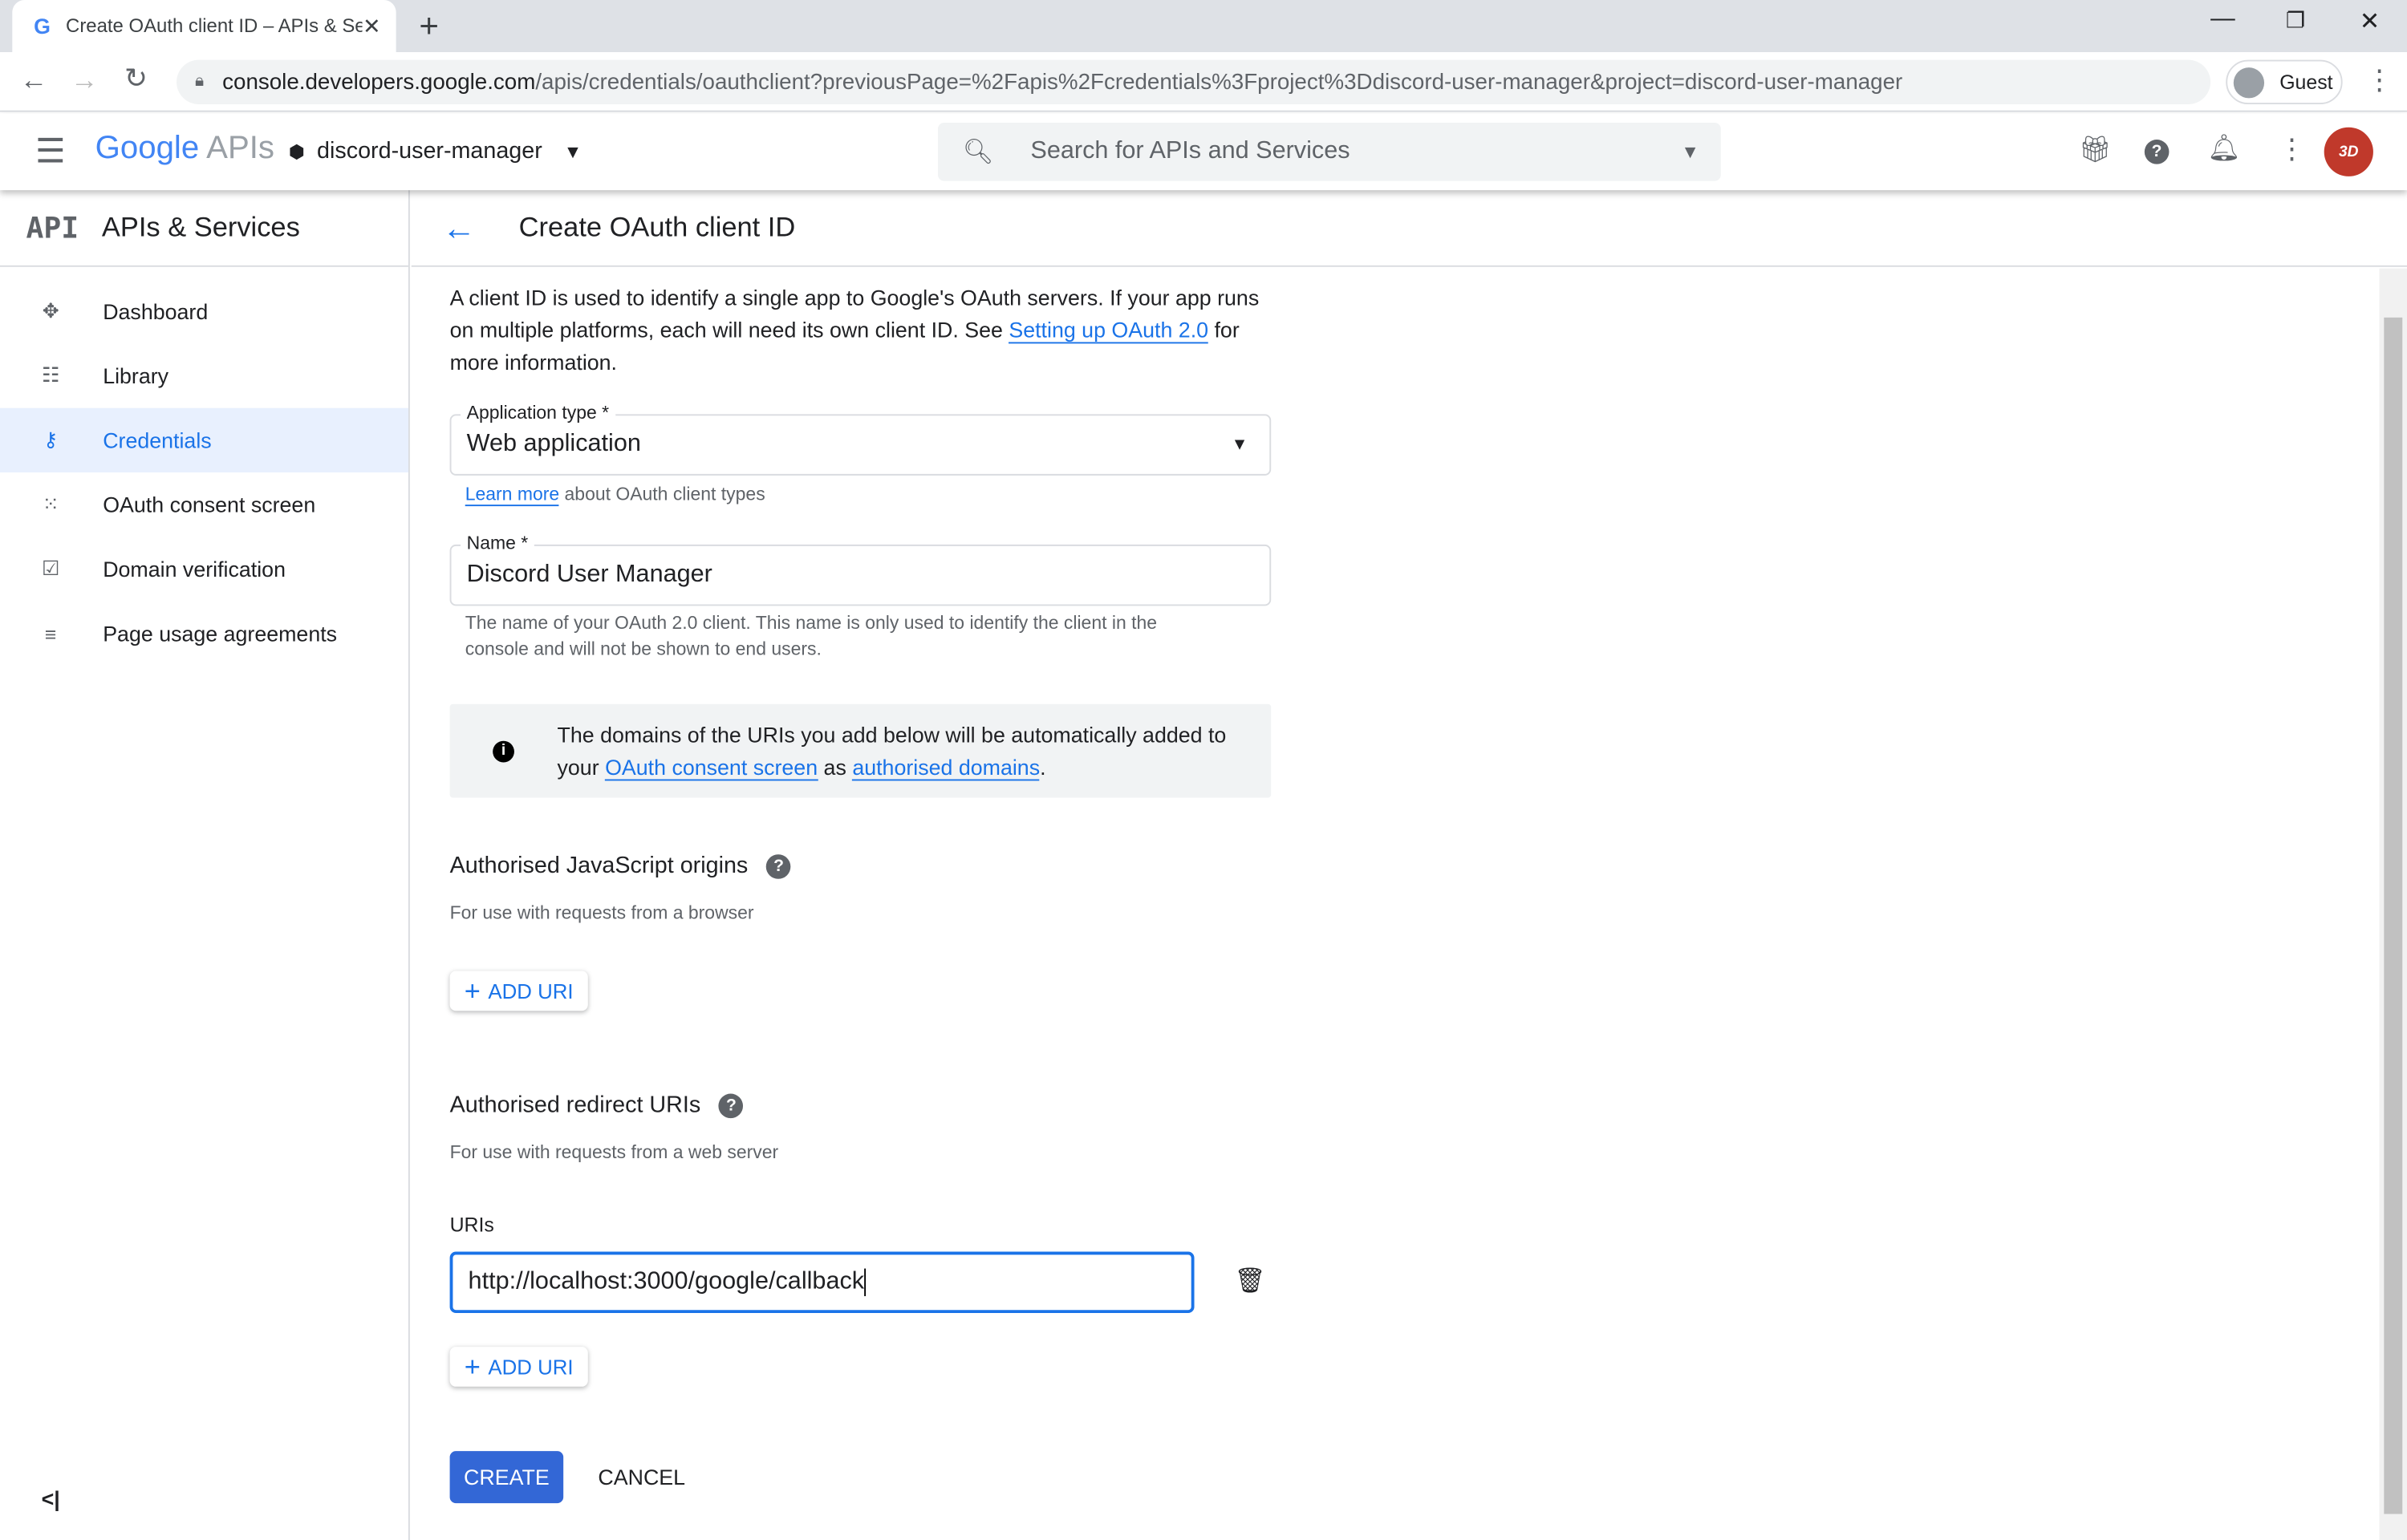 The image size is (2407, 1540). What do you see at coordinates (978, 153) in the screenshot?
I see `search-icon: 🔍︎` at bounding box center [978, 153].